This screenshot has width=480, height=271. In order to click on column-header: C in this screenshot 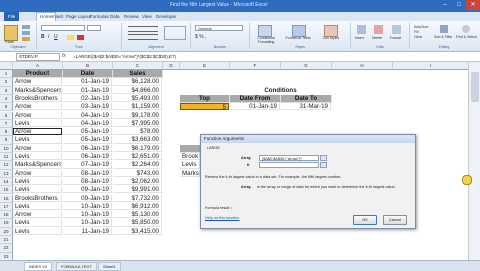, I will do `click(138, 66)`.